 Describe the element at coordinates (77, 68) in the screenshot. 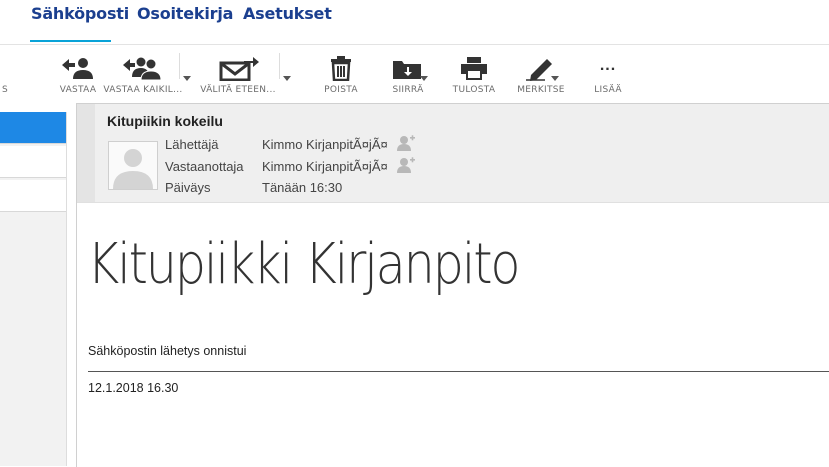

I see `reply-icon` at that location.